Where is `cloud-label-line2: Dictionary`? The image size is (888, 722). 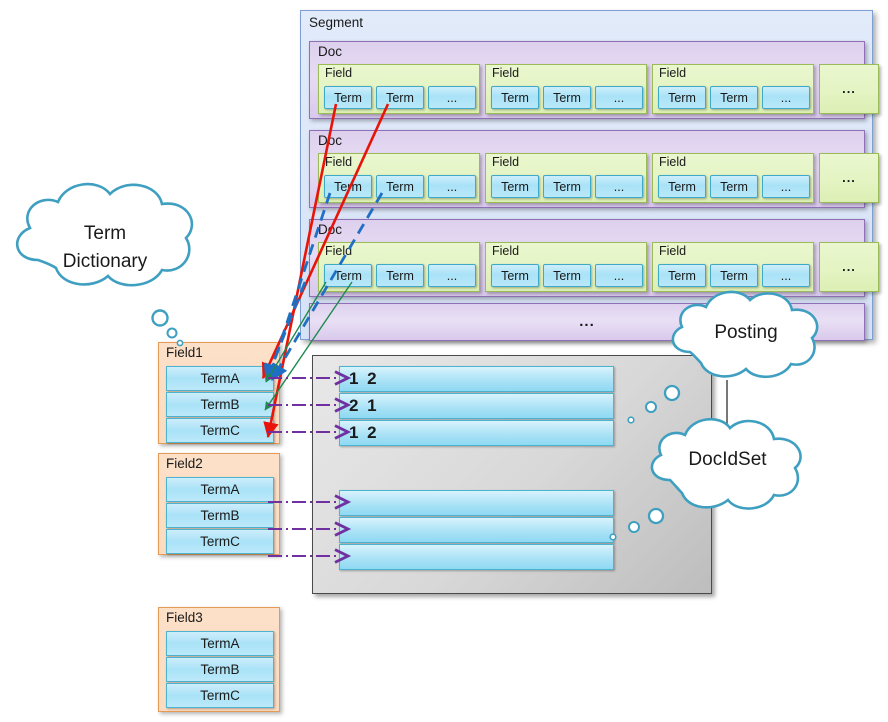 cloud-label-line2: Dictionary is located at coordinates (105, 261).